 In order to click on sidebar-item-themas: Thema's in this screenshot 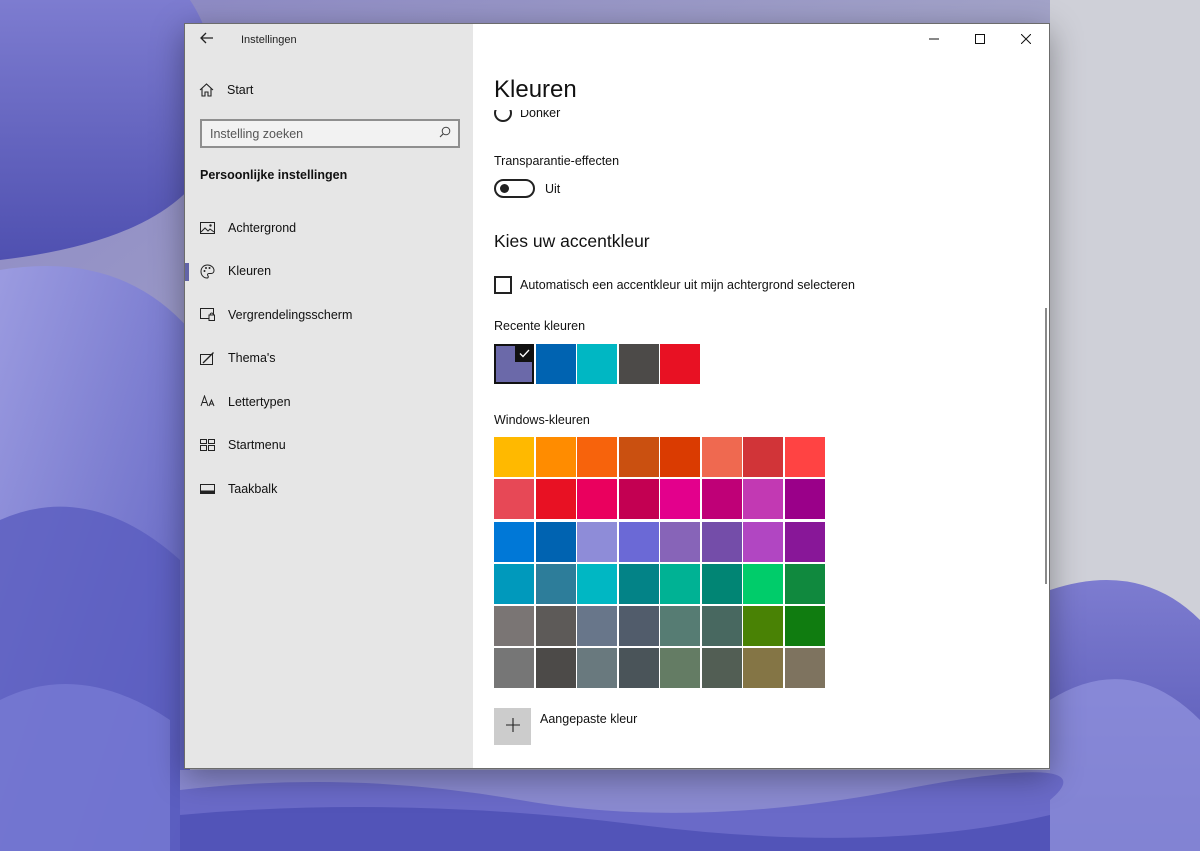, I will do `click(329, 359)`.